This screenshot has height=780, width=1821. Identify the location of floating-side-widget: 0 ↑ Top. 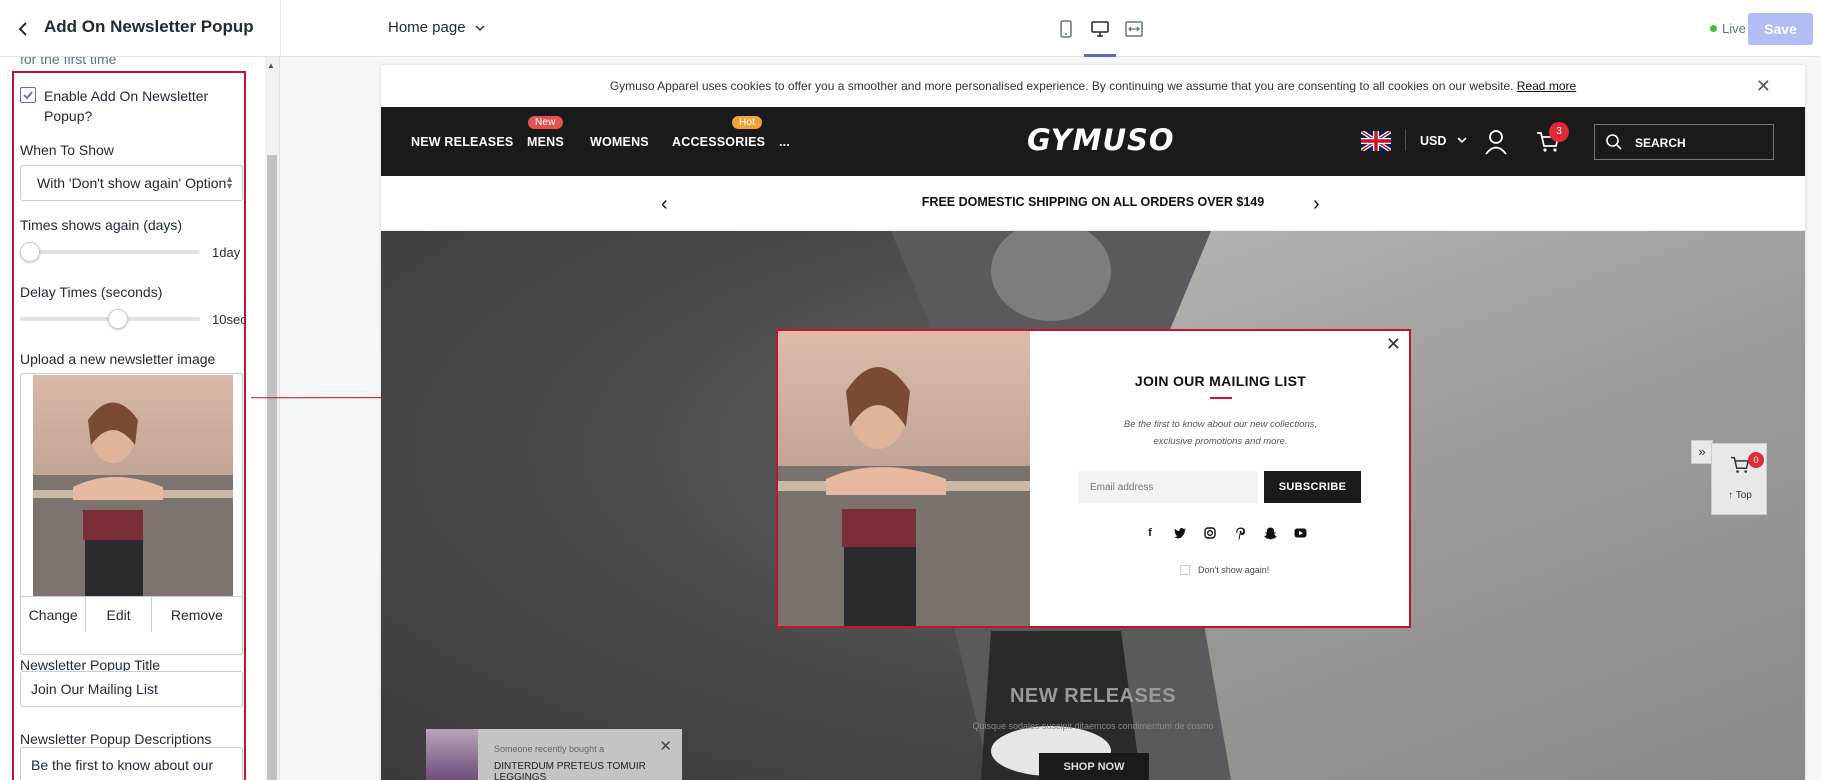
(1739, 479).